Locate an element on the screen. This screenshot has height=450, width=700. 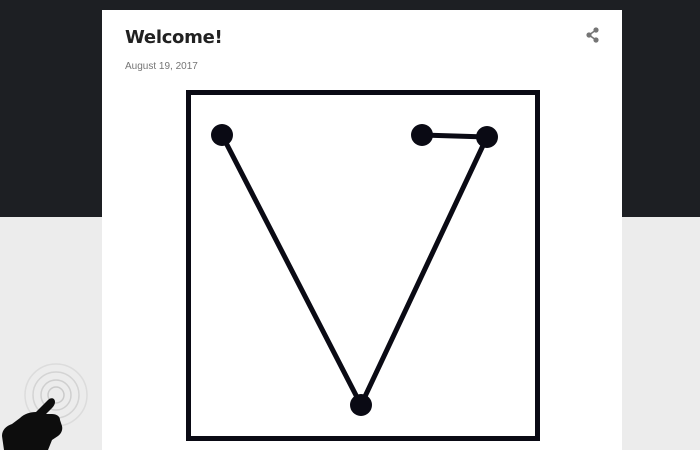
share-icon is located at coordinates (592, 35).